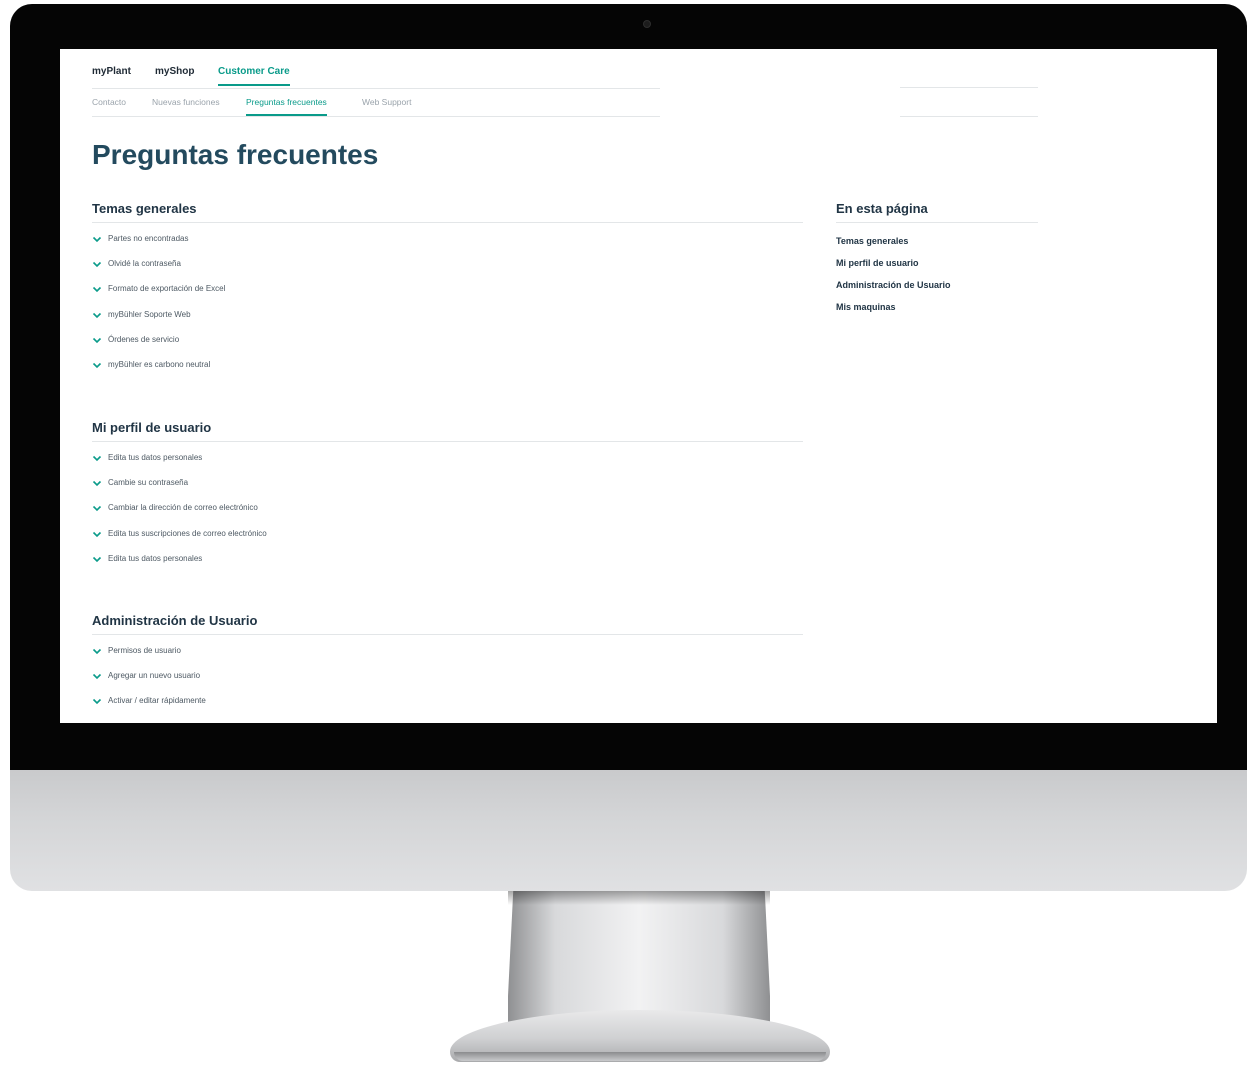 The width and height of the screenshot is (1247, 1065). Describe the element at coordinates (386, 105) in the screenshot. I see `tab-web-support: Web Support` at that location.